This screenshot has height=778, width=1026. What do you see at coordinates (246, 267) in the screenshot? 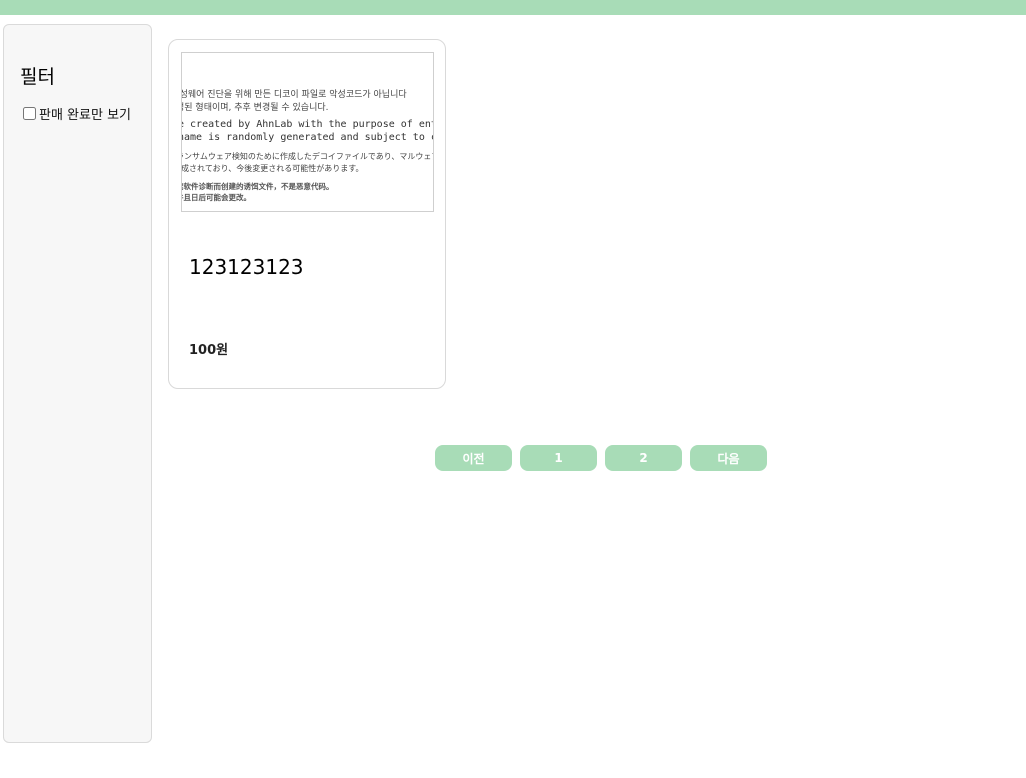
I see `product-name: 123123123` at bounding box center [246, 267].